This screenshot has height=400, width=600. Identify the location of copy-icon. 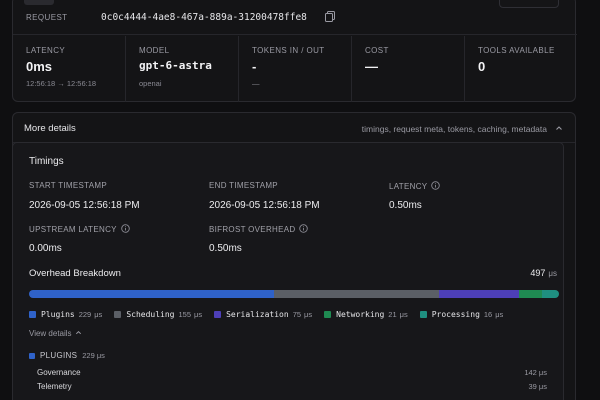
(330, 16).